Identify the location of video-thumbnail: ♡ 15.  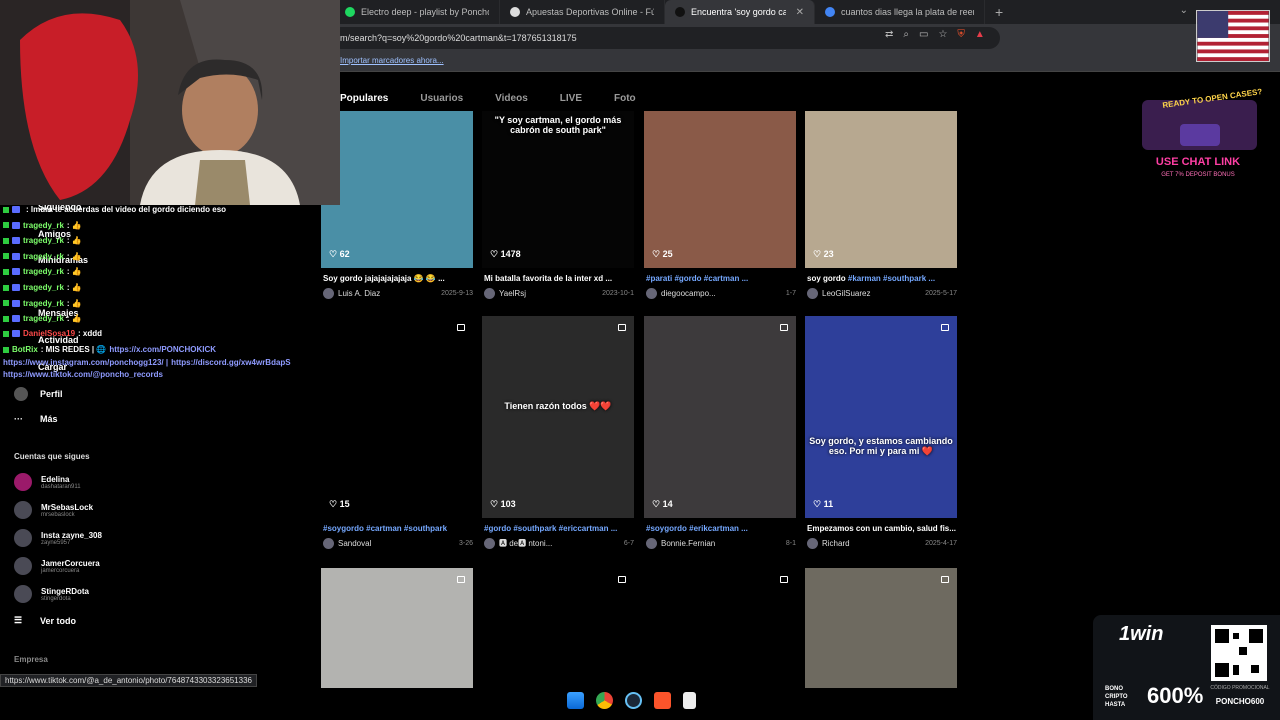
(397, 417).